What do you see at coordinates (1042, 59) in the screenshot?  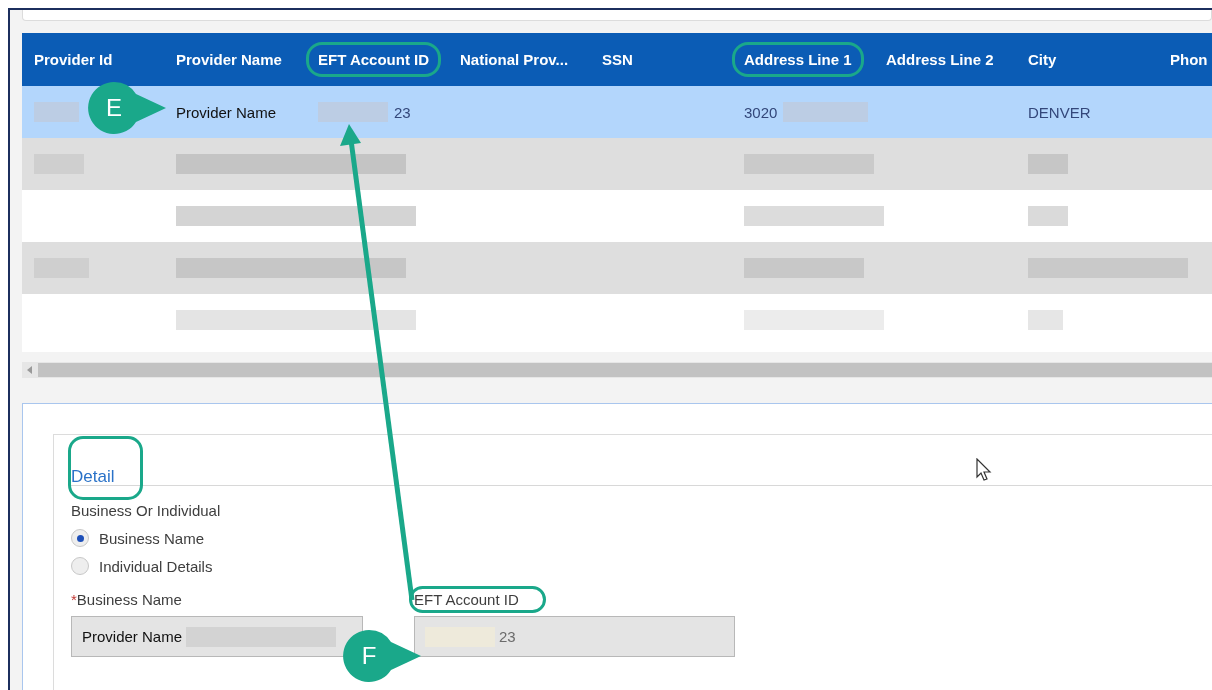 I see `column-header: City` at bounding box center [1042, 59].